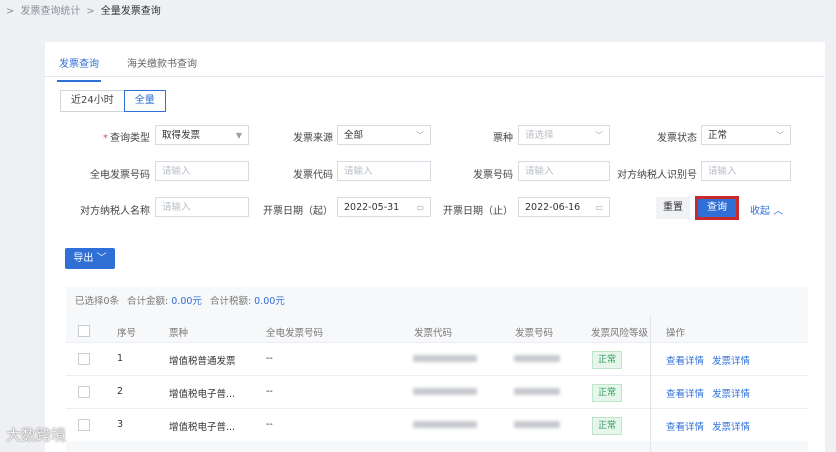 This screenshot has width=836, height=452. What do you see at coordinates (620, 333) in the screenshot?
I see `col-header-risk: 发票风险等级` at bounding box center [620, 333].